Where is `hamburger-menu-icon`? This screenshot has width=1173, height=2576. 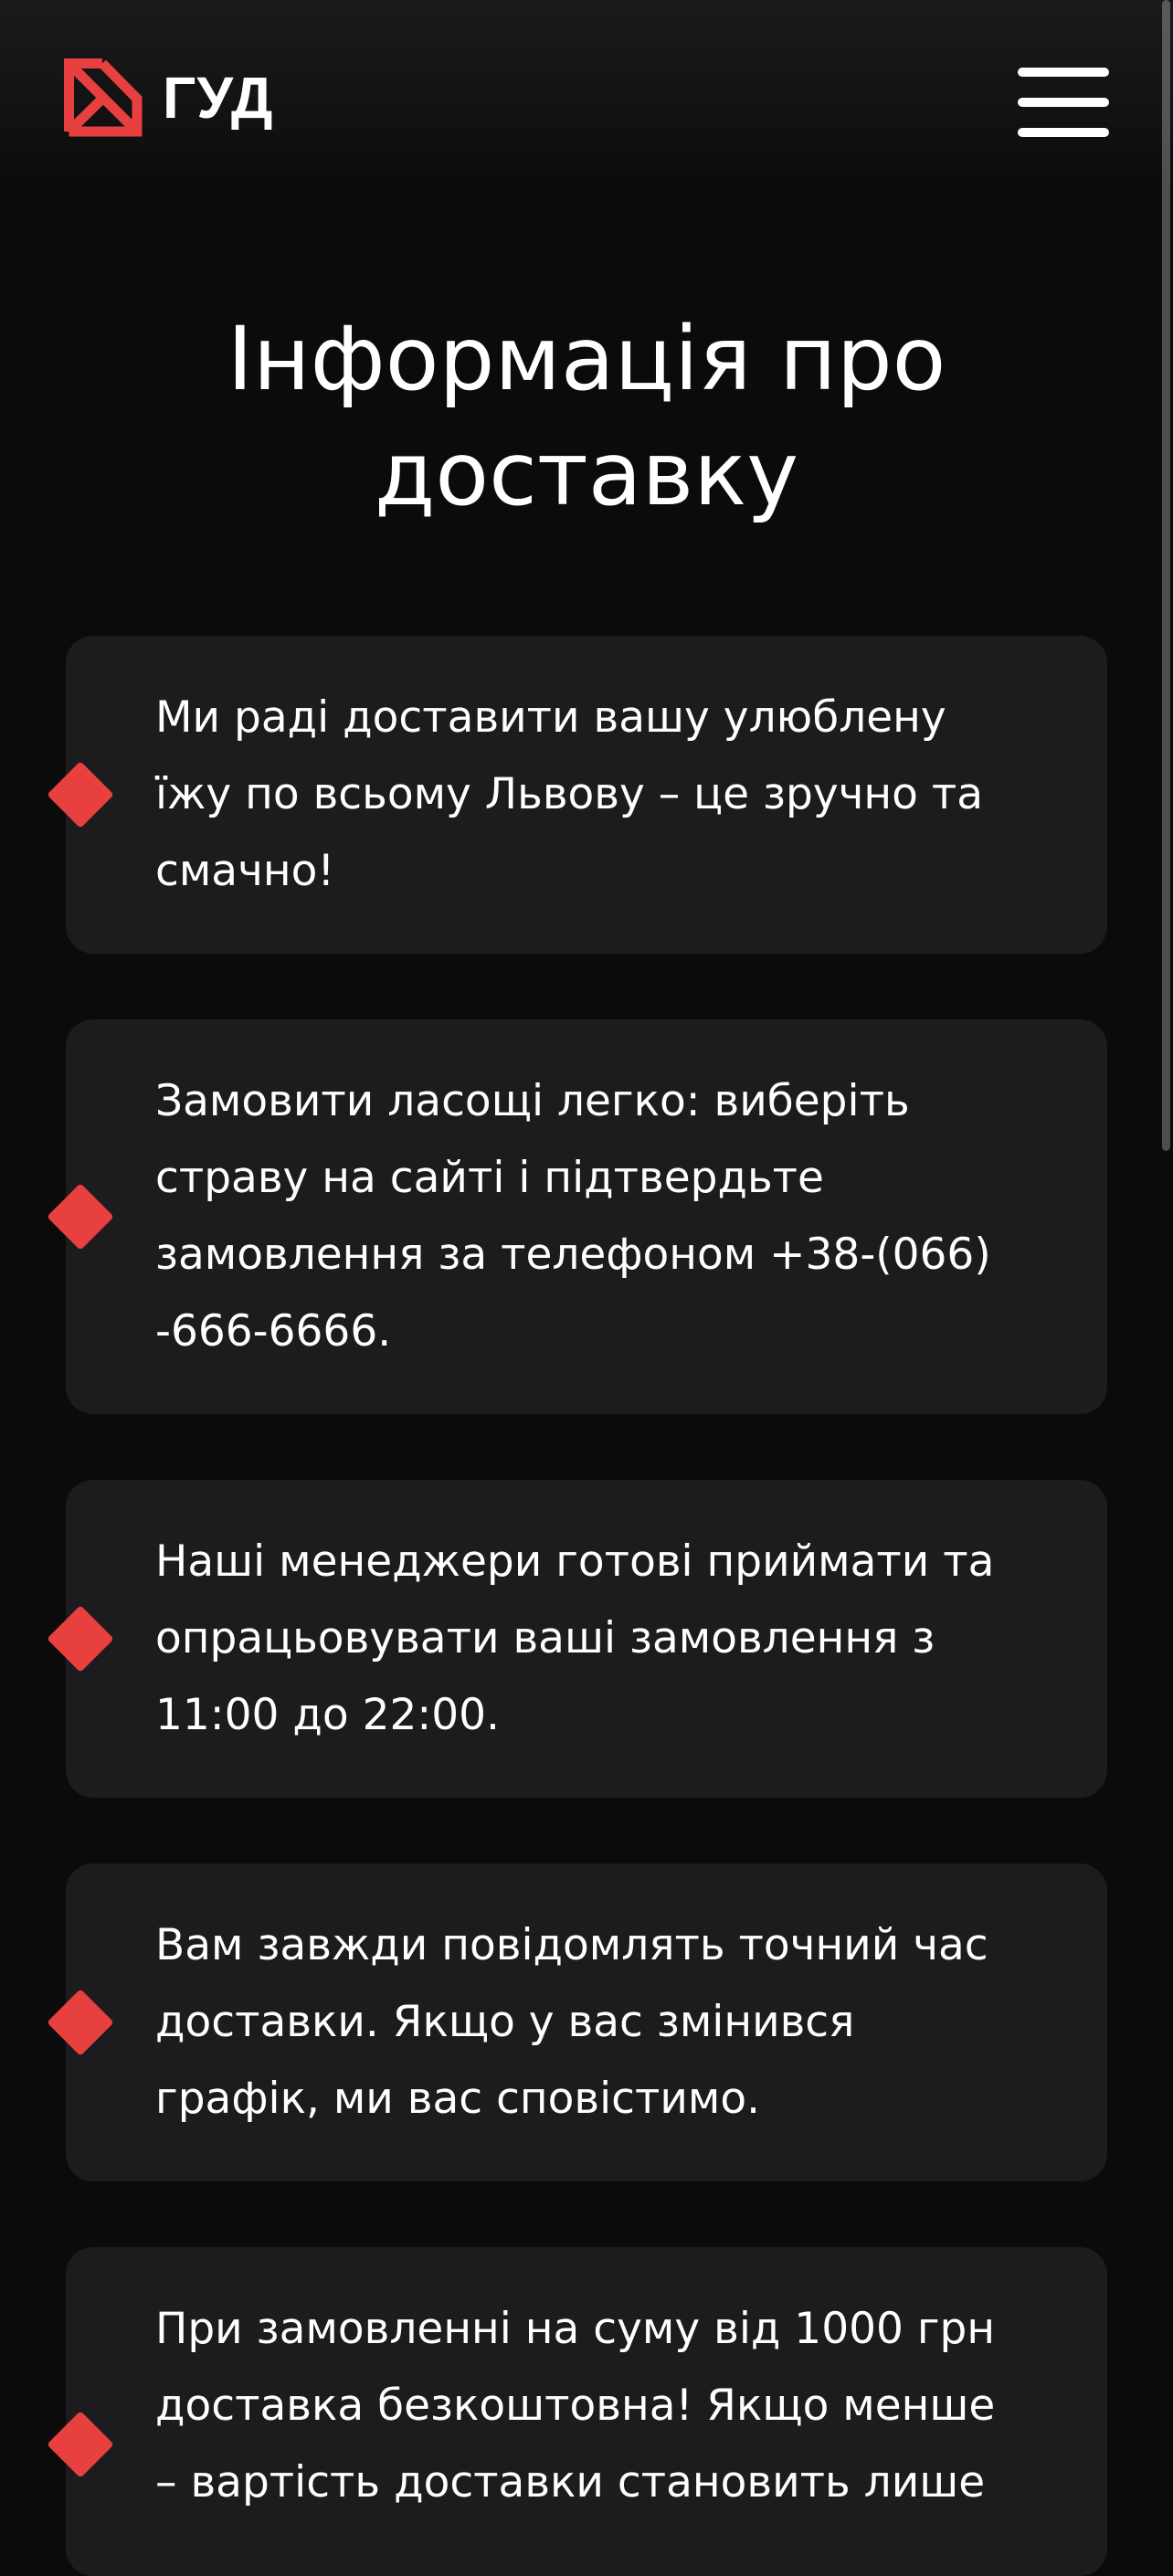 hamburger-menu-icon is located at coordinates (1063, 102).